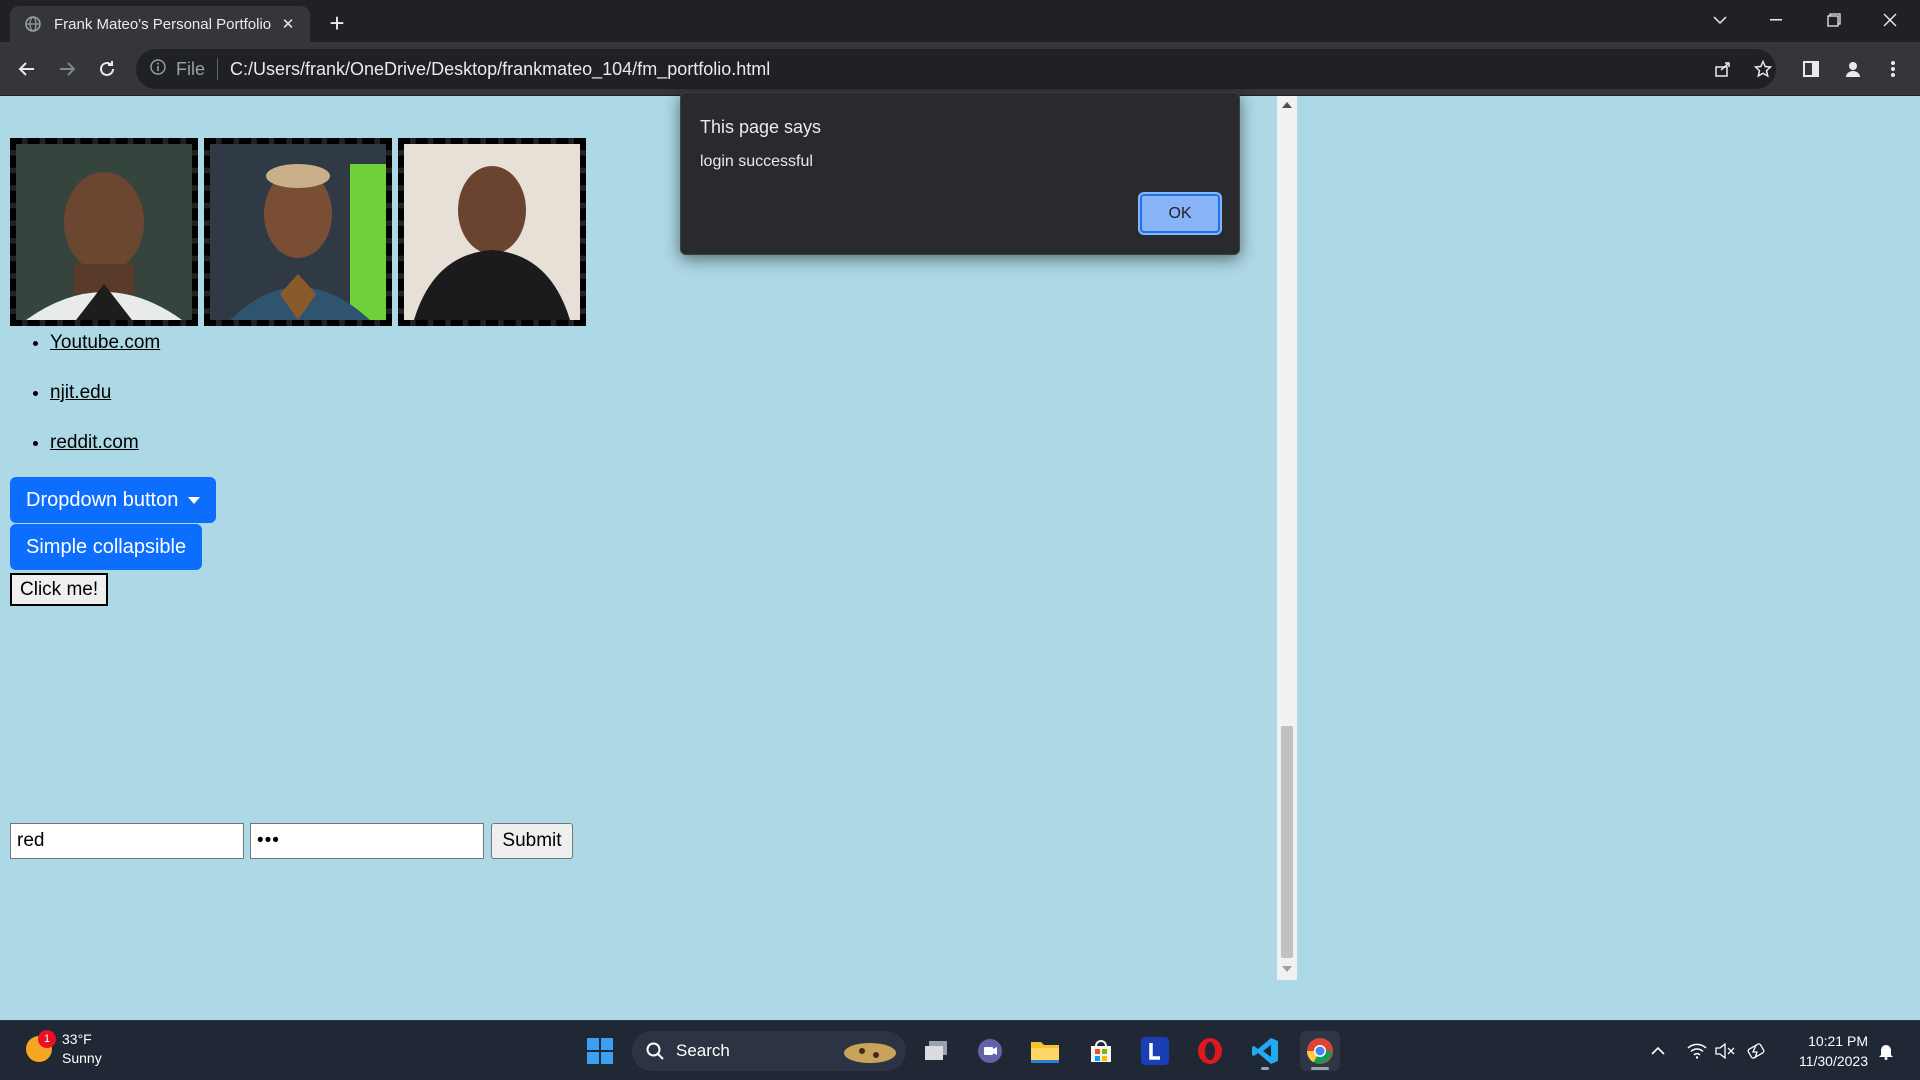 The image size is (1920, 1080). What do you see at coordinates (756, 161) in the screenshot?
I see `dialog-message: login successful` at bounding box center [756, 161].